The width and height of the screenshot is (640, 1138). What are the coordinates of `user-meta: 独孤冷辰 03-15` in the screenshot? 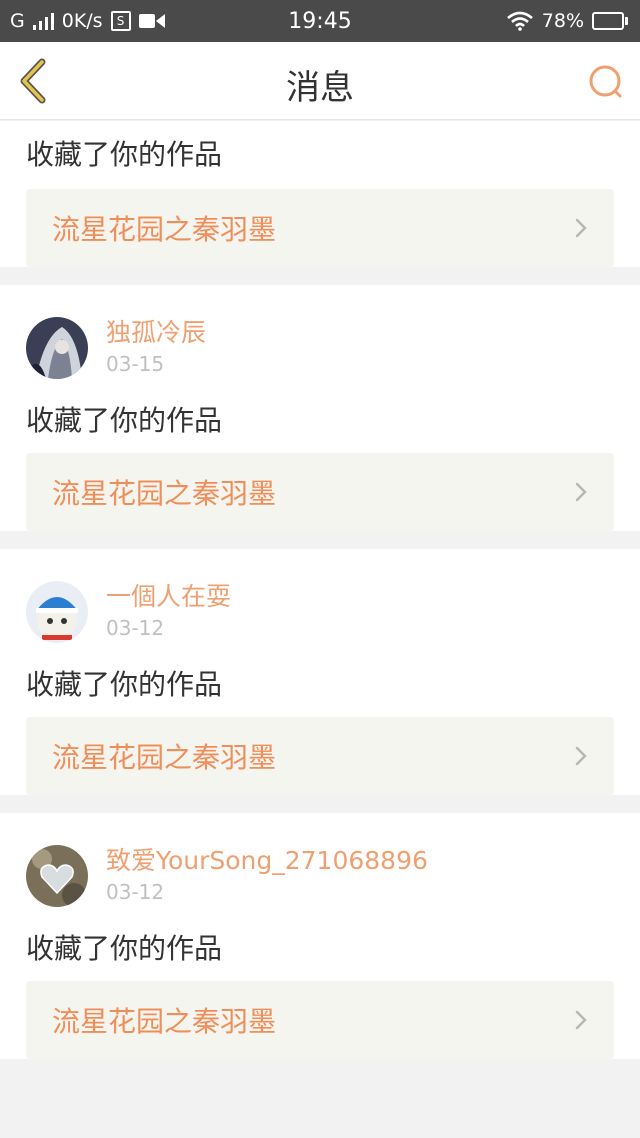 It's located at (156, 348).